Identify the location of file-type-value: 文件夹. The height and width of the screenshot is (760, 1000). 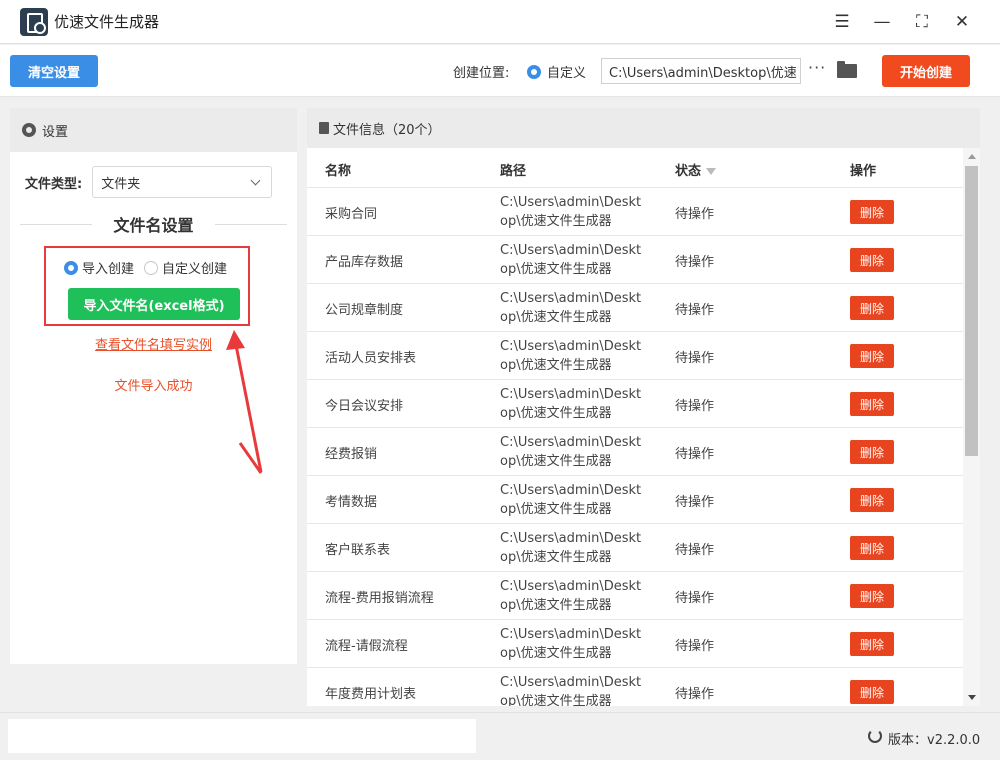
(121, 184).